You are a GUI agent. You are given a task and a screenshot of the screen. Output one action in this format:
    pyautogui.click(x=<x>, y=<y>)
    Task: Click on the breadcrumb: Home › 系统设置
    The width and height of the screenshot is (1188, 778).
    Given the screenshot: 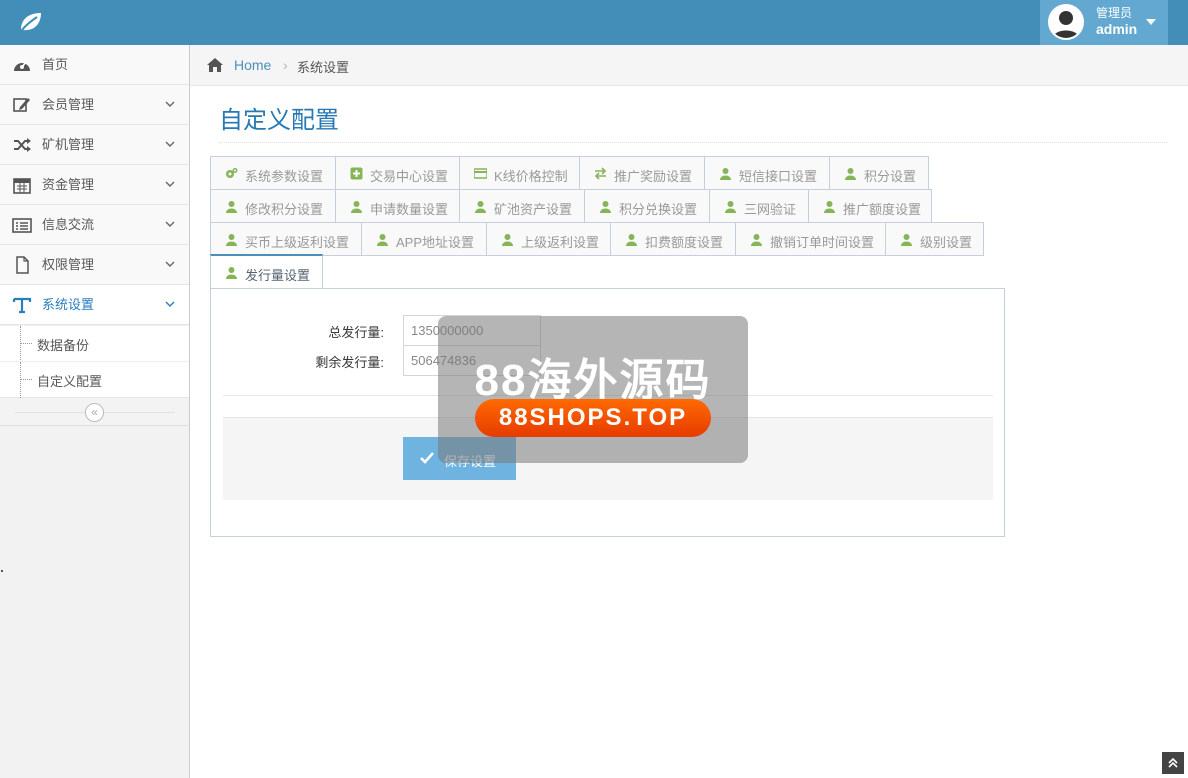 What is the action you would take?
    pyautogui.click(x=689, y=65)
    